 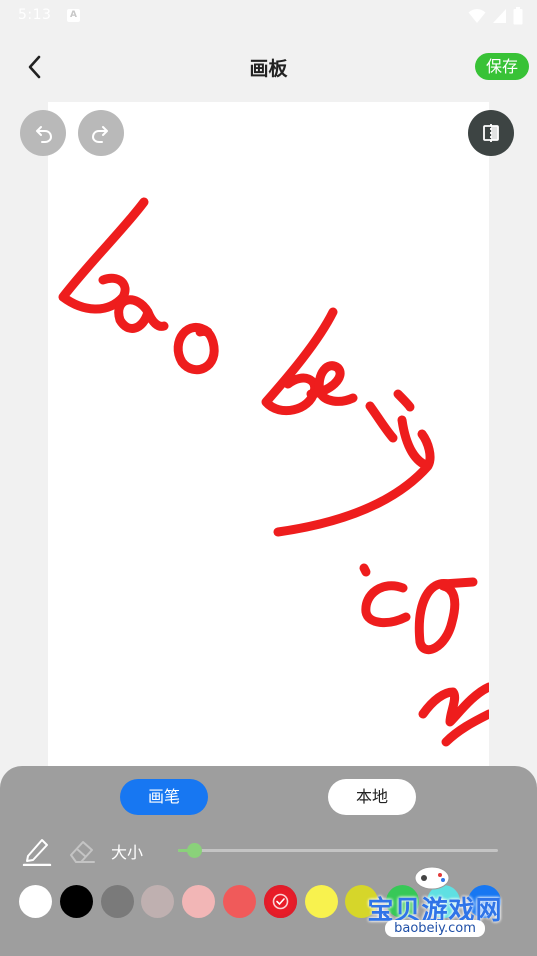 I want to click on stroke-dot, so click(x=365, y=570).